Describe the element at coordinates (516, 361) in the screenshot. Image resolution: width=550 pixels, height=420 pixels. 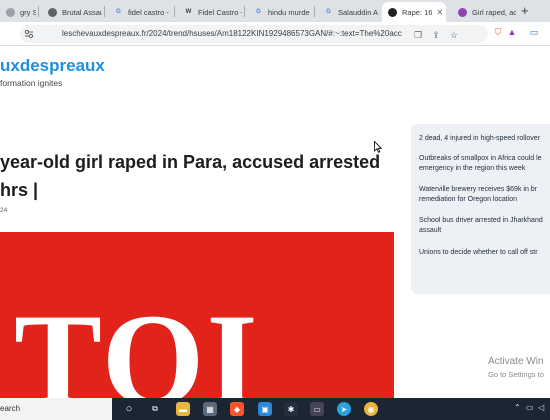
I see `activate-windows-title: Activate Win` at that location.